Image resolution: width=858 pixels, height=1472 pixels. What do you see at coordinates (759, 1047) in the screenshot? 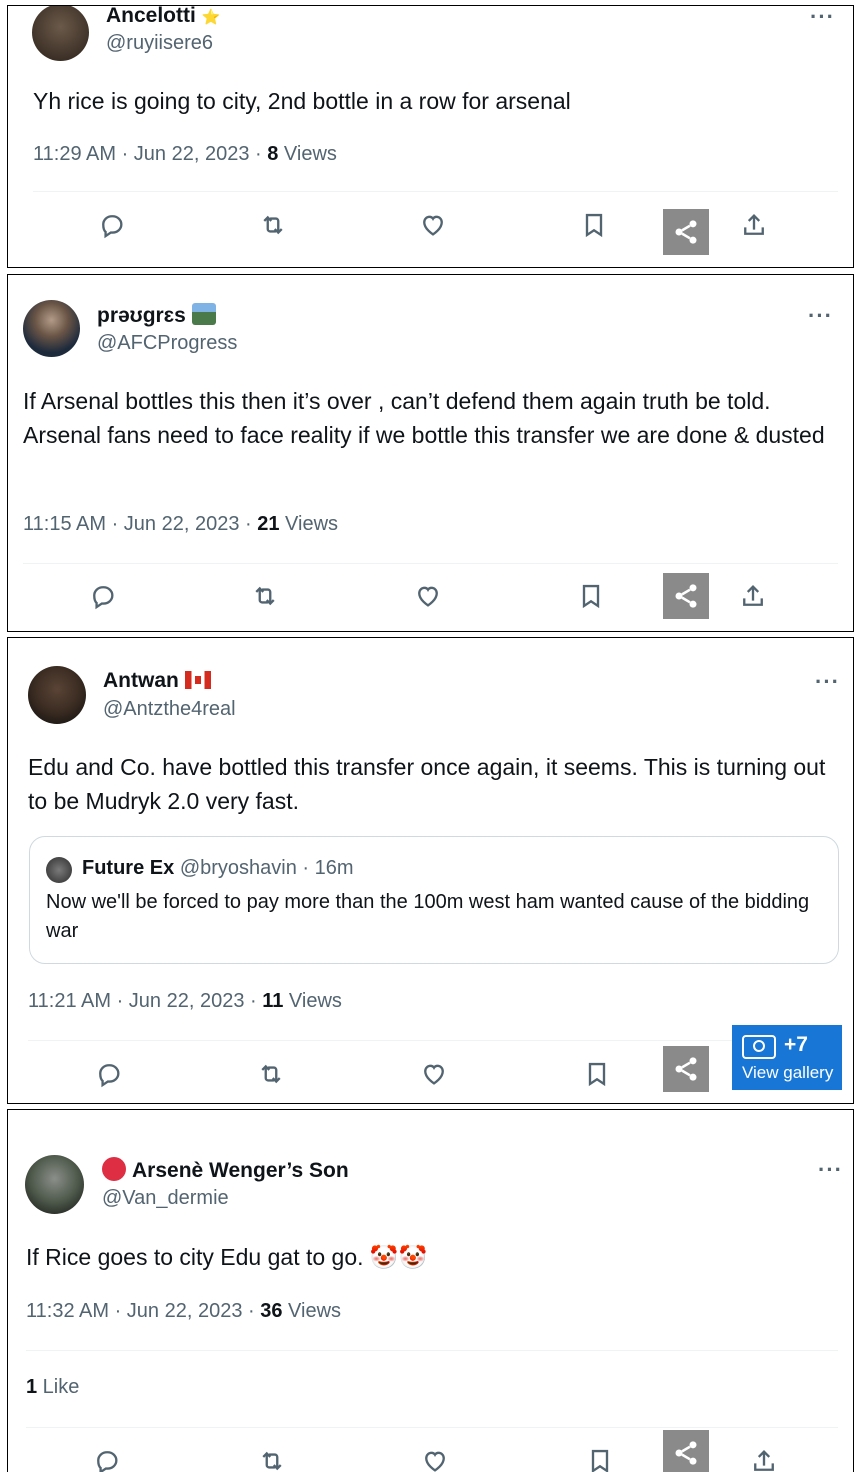
I see `camera-icon` at bounding box center [759, 1047].